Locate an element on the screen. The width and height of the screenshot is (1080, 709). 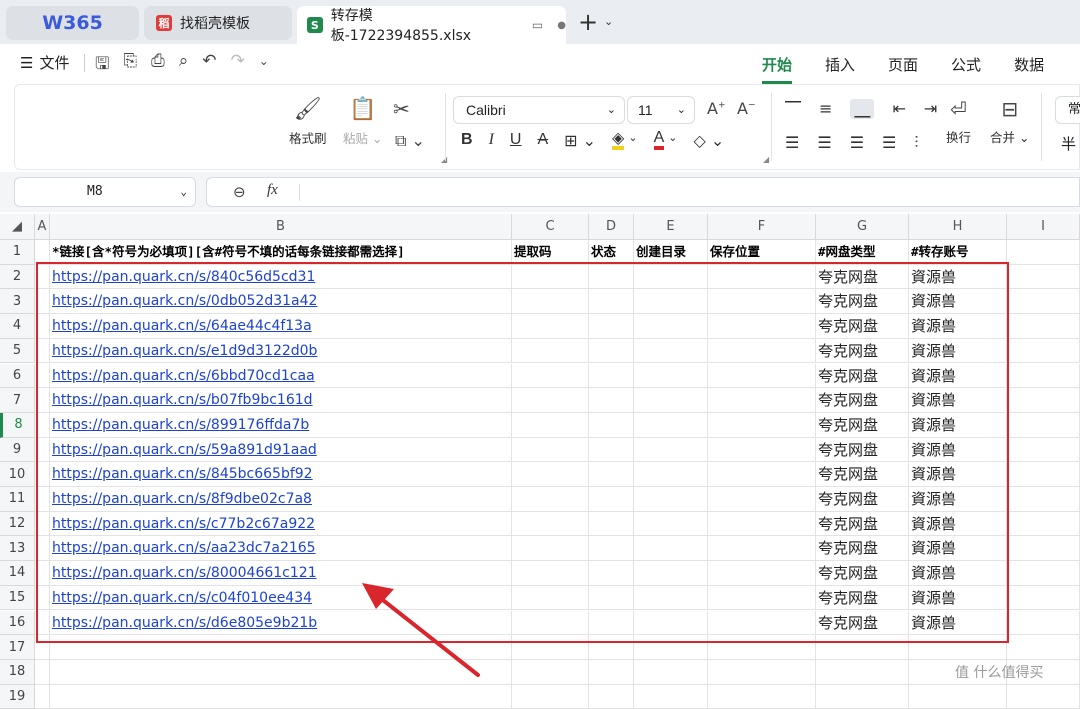
cell-I16 is located at coordinates (1043, 623).